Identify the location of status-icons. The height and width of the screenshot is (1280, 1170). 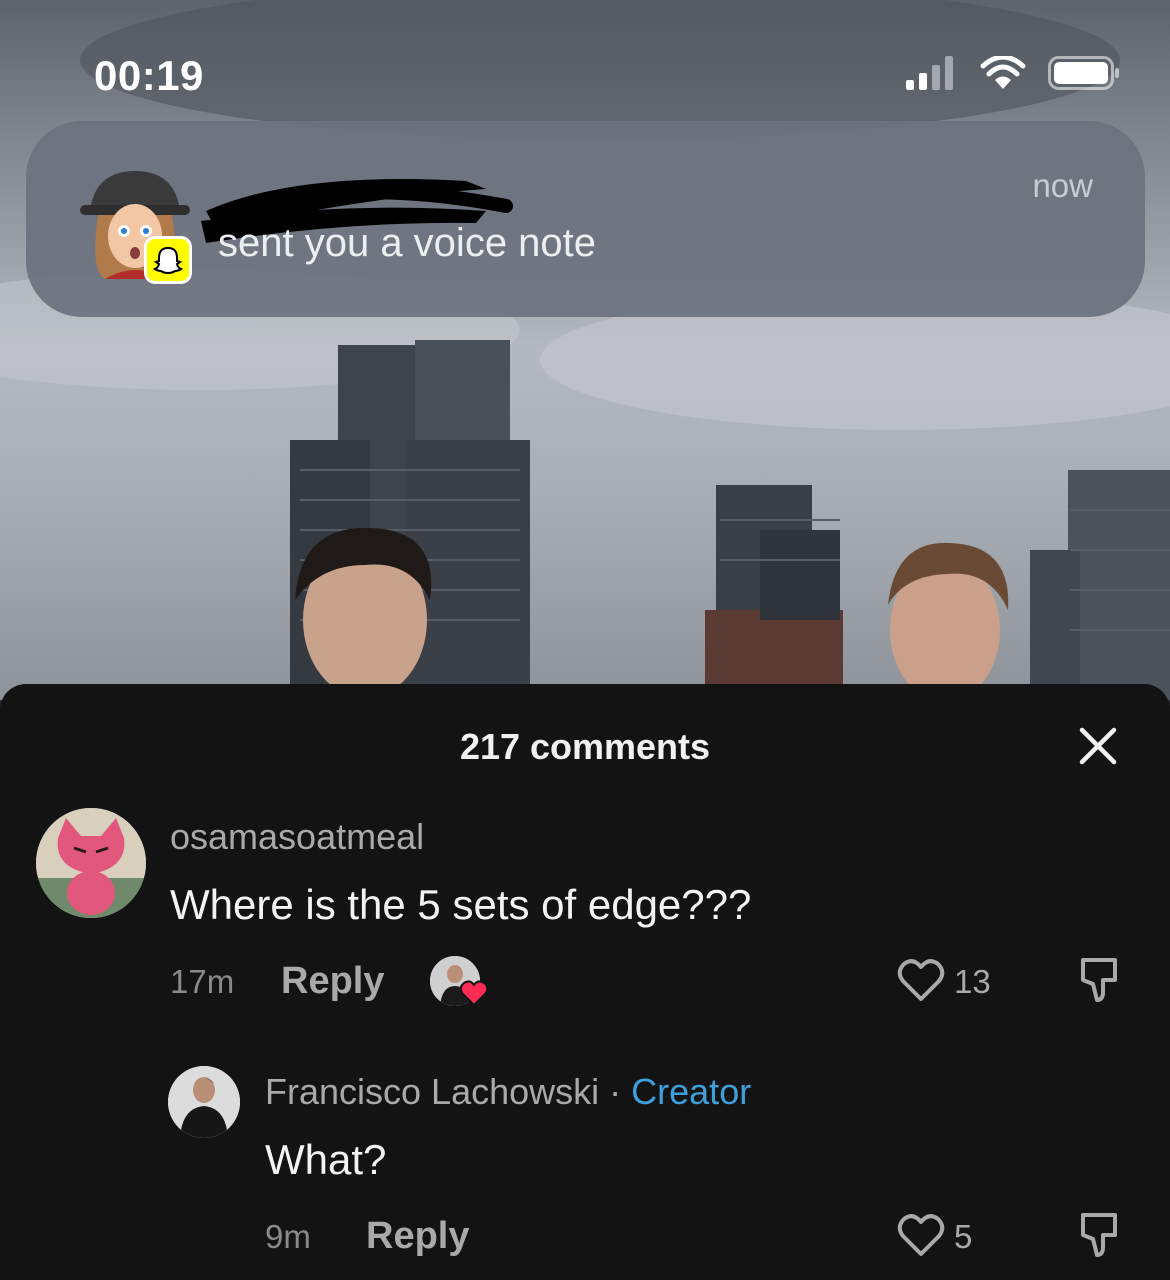
(1013, 73).